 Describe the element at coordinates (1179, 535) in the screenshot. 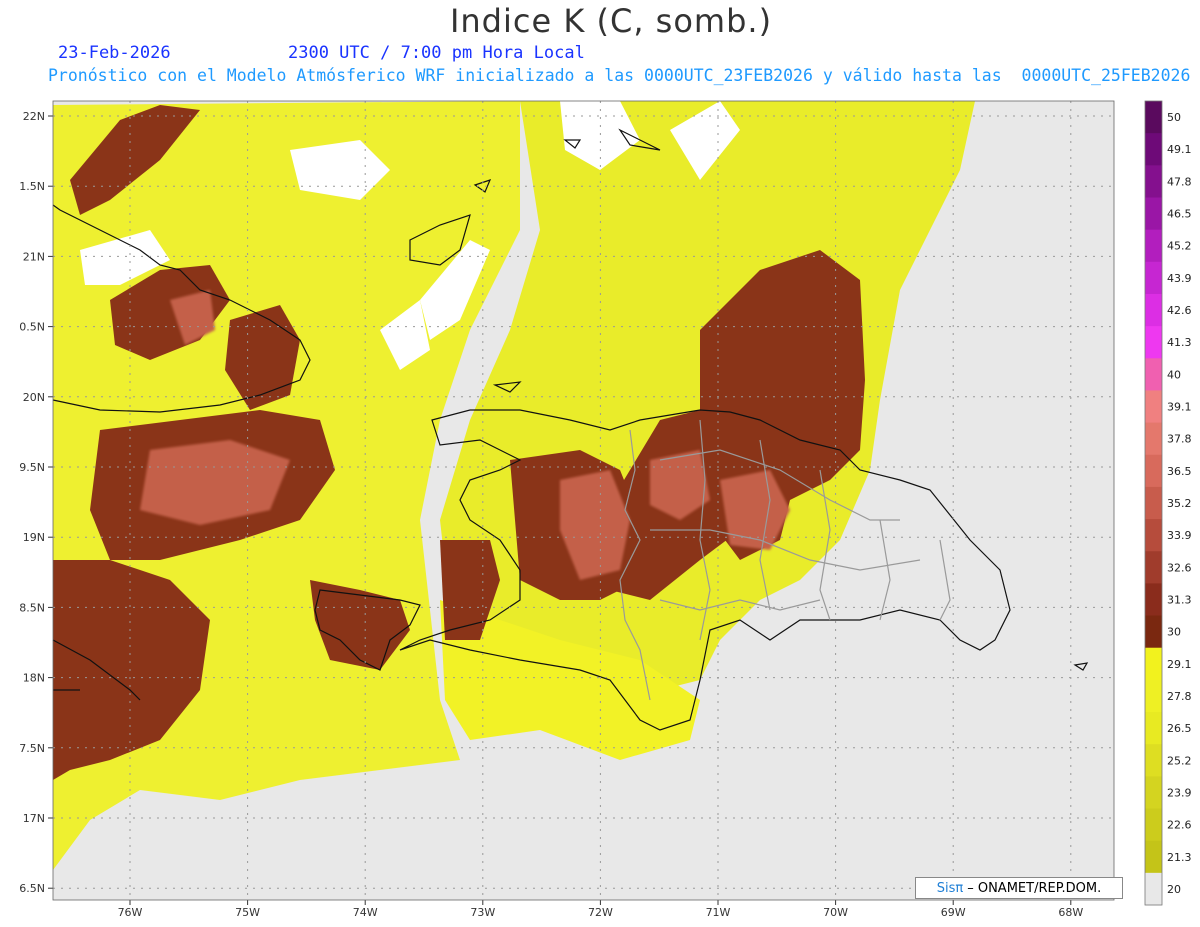

I see `legend-label: 33.9` at that location.